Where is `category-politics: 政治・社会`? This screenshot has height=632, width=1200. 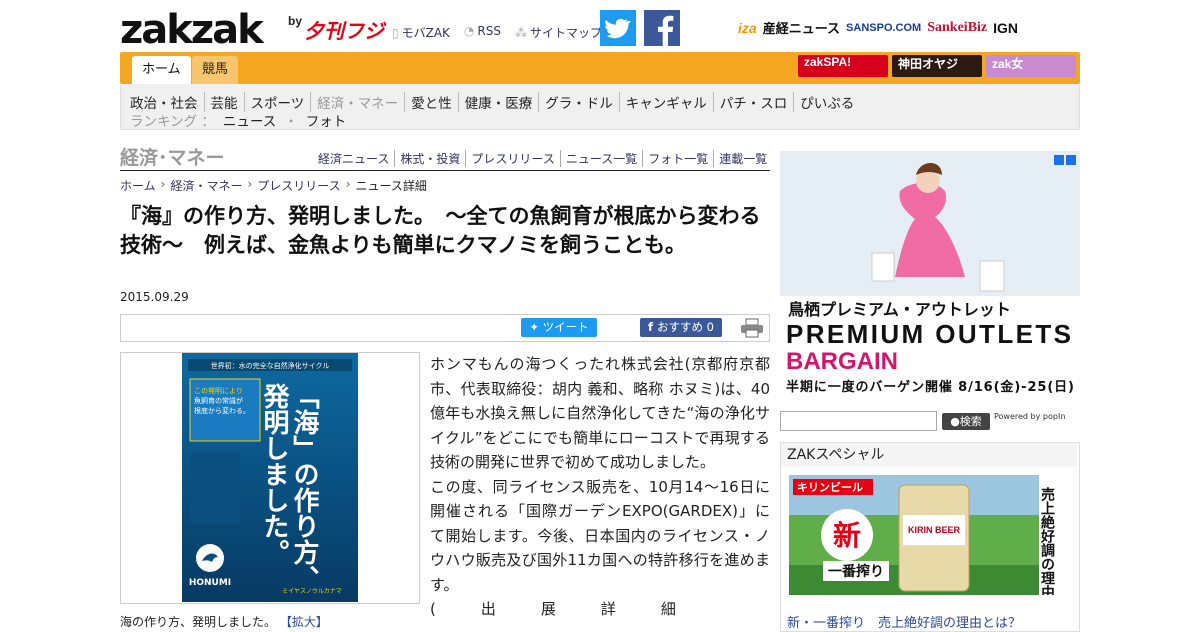 category-politics: 政治・社会 is located at coordinates (167, 102).